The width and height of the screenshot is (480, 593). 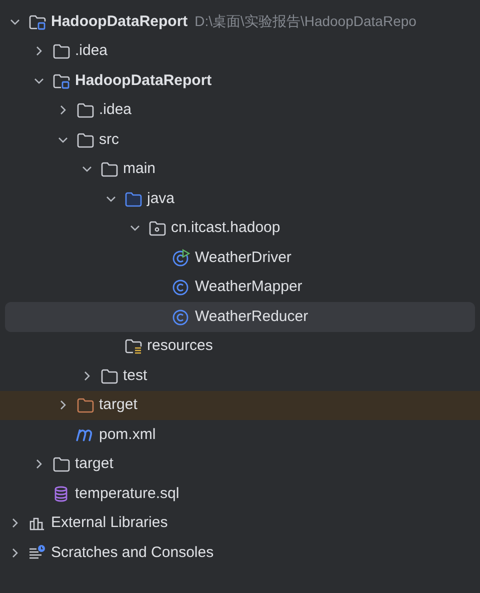 I want to click on maven-icon, so click(x=85, y=435).